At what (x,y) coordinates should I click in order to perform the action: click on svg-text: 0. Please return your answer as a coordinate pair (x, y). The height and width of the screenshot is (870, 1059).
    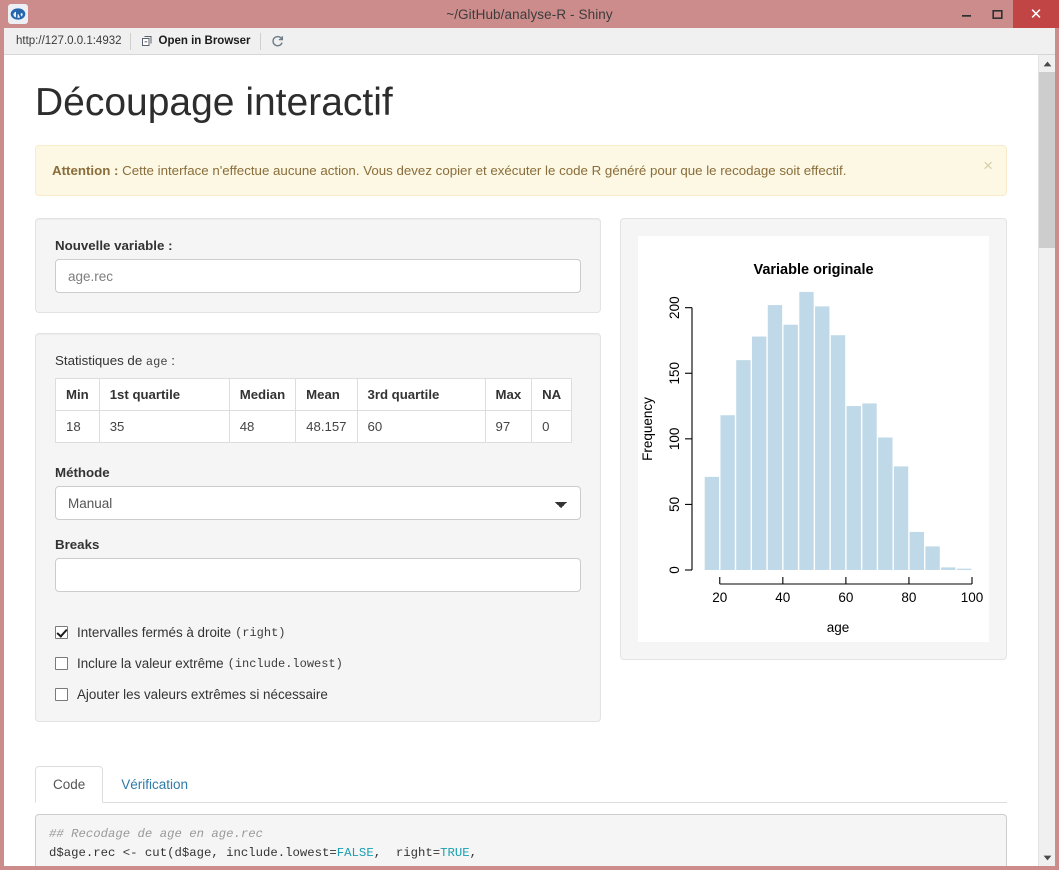
    Looking at the image, I should click on (674, 571).